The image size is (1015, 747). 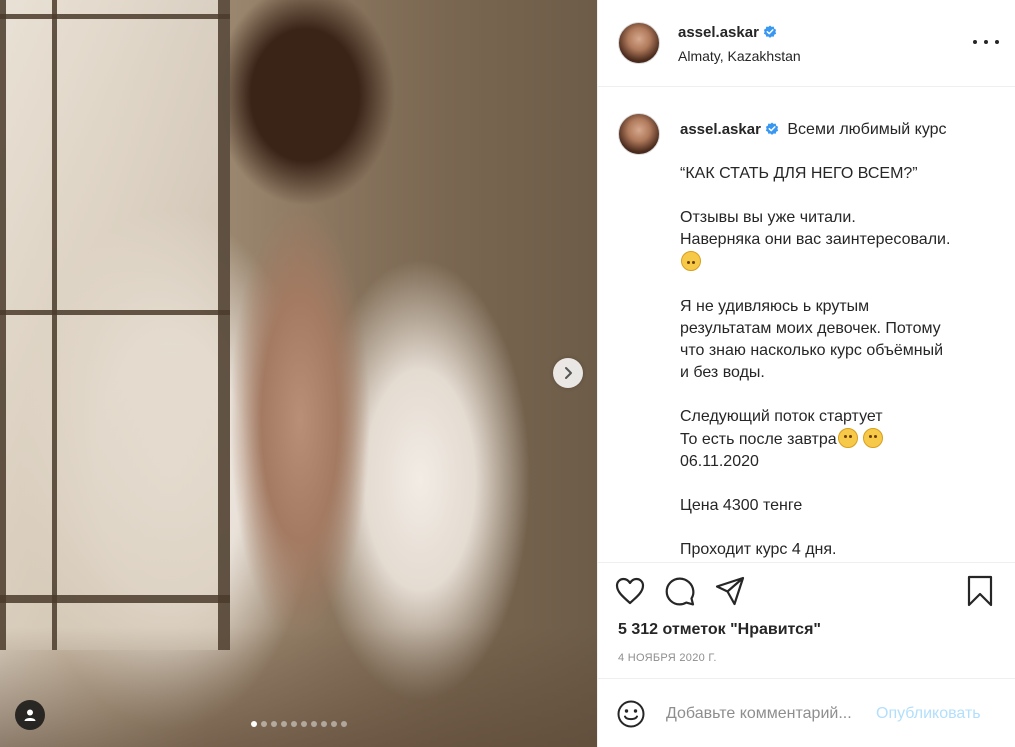 I want to click on smiley-icon, so click(x=631, y=714).